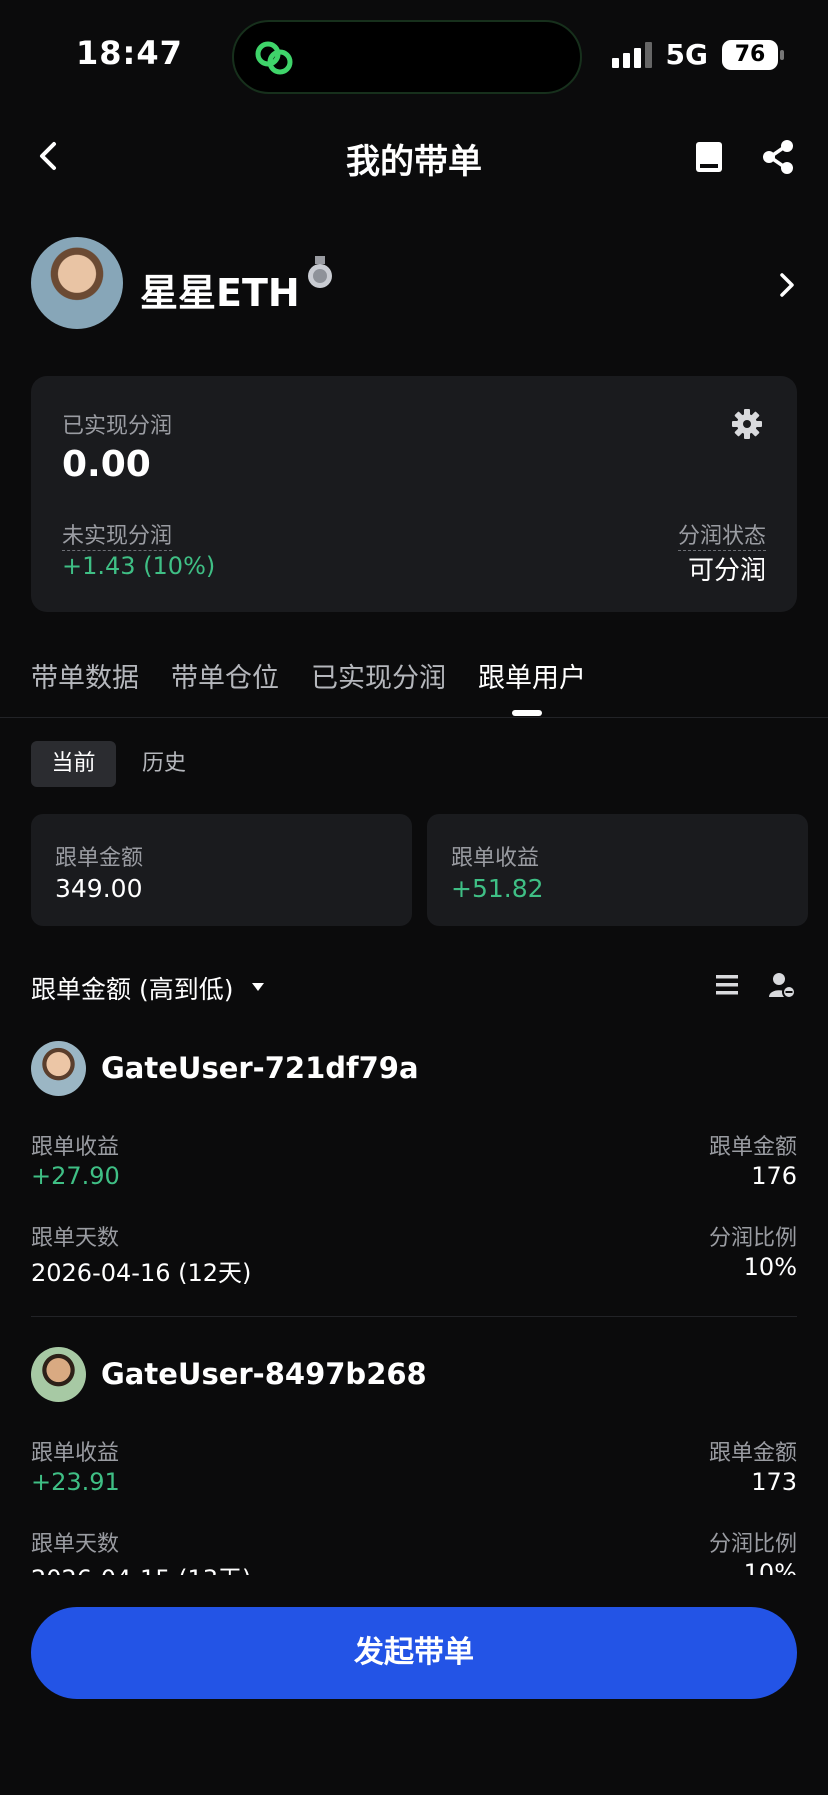  Describe the element at coordinates (117, 534) in the screenshot. I see `unrealized-profit-label: 未实现分润` at that location.